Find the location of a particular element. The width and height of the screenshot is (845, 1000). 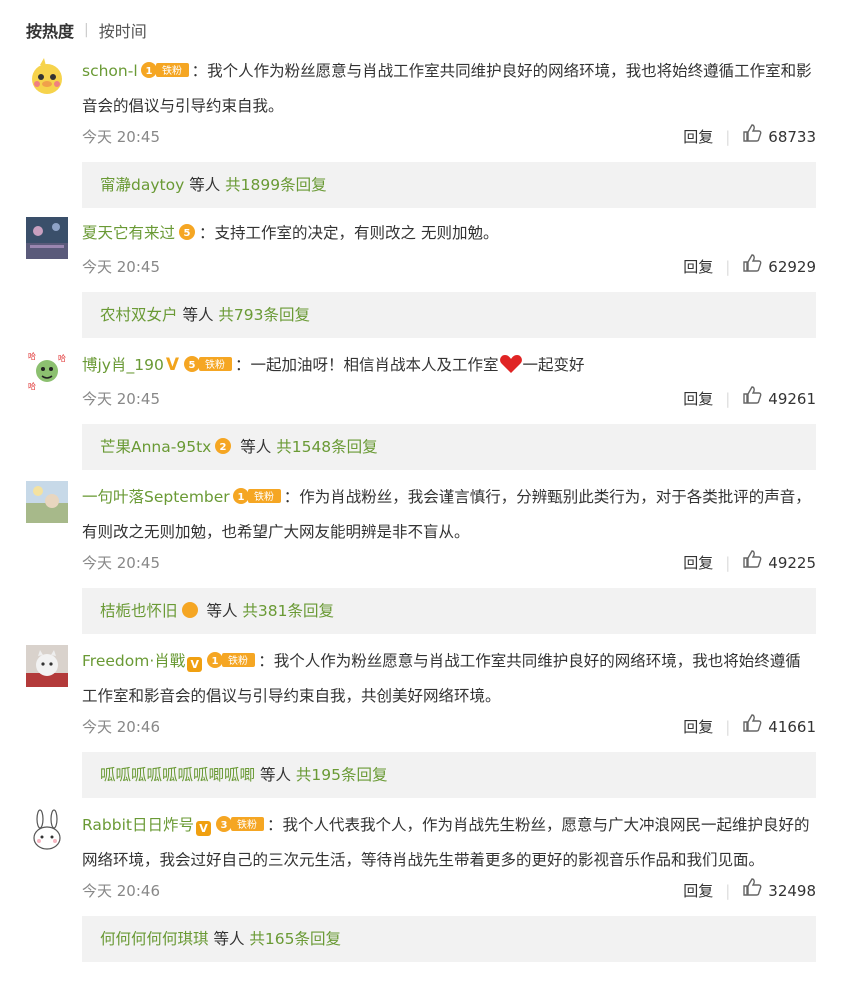

reply-summary: 甯瀞daytoy 等人 共1899条回复 is located at coordinates (449, 185).